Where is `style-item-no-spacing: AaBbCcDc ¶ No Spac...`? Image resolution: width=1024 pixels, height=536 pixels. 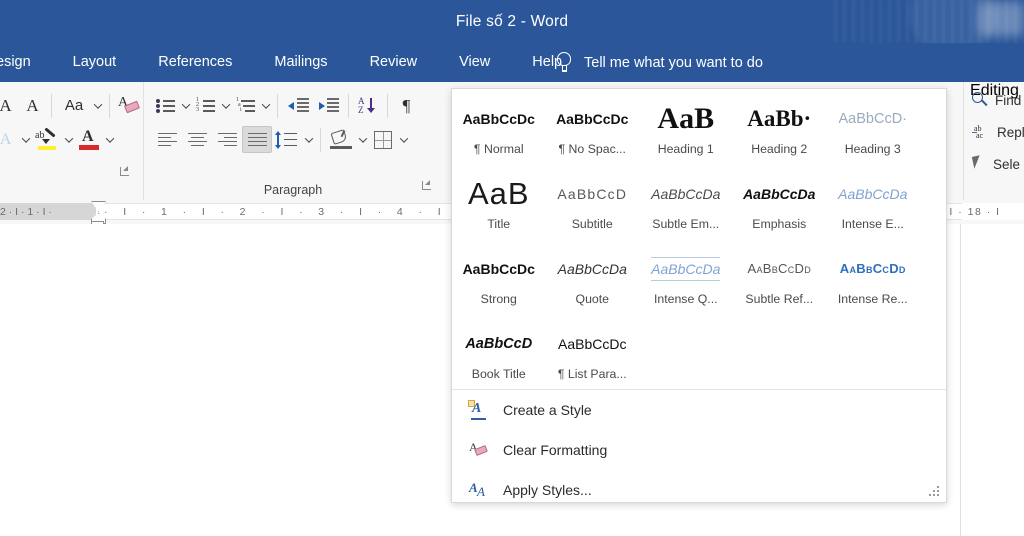
style-item-no-spacing: AaBbCcDc ¶ No Spac... is located at coordinates (593, 126).